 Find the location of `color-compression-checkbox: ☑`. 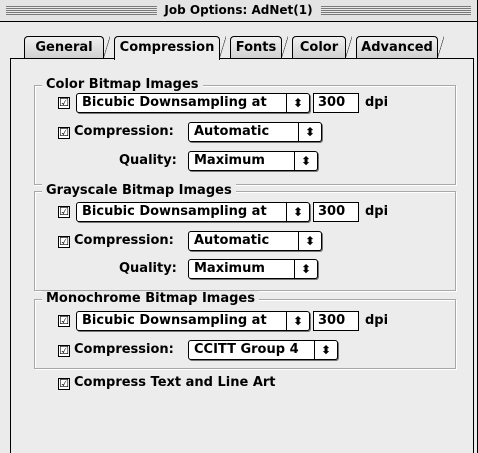

color-compression-checkbox: ☑ is located at coordinates (64, 133).